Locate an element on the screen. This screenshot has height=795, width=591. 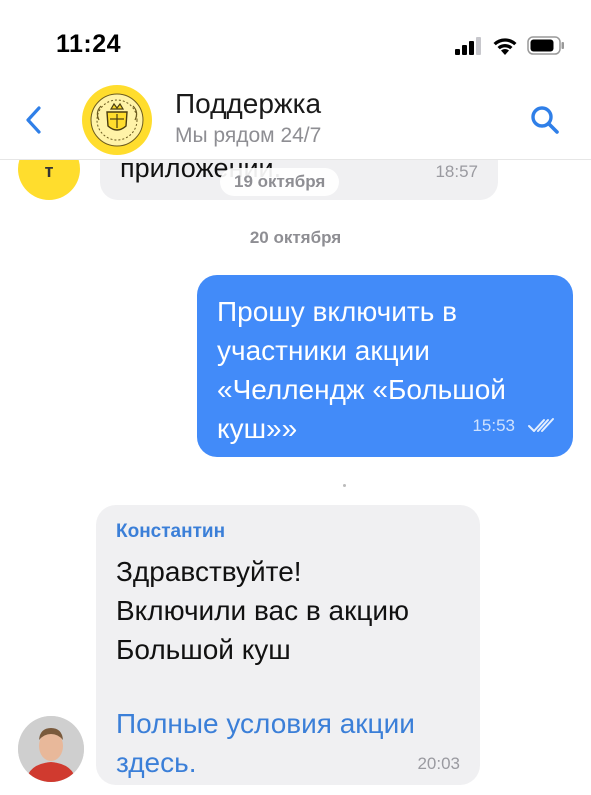
bank-crest-icon is located at coordinates (117, 120).